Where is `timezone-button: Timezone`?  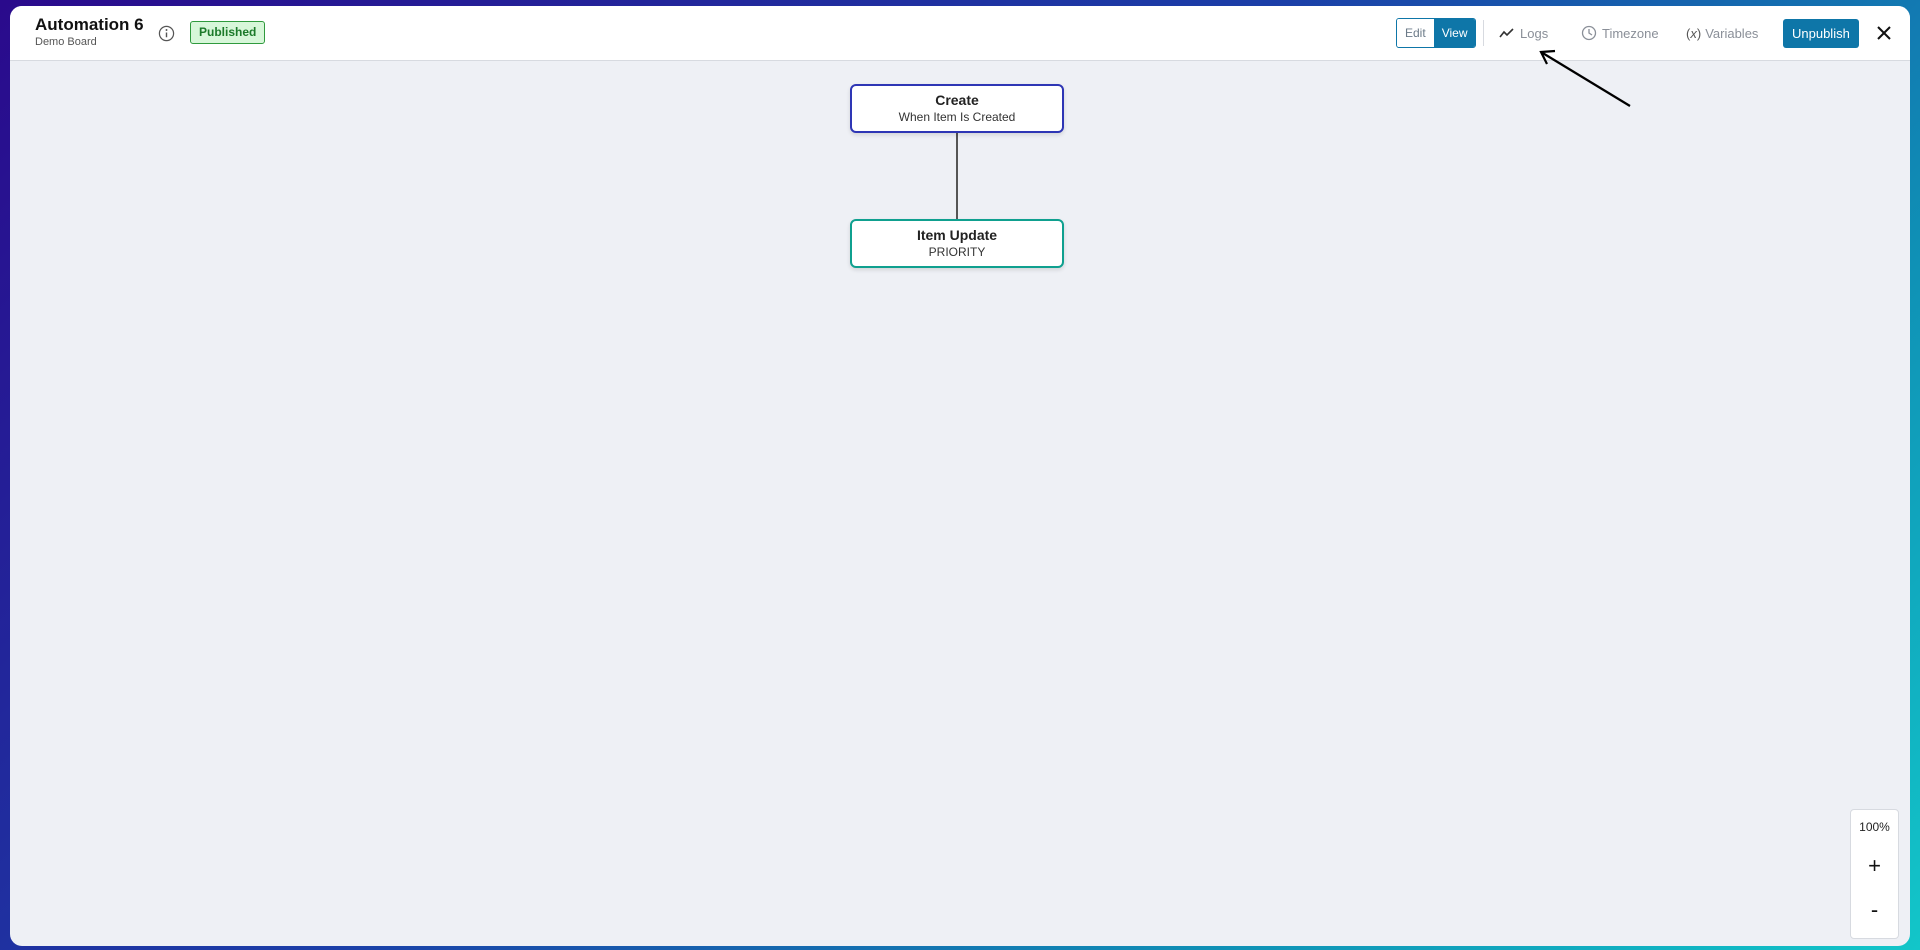
timezone-button: Timezone is located at coordinates (1620, 33).